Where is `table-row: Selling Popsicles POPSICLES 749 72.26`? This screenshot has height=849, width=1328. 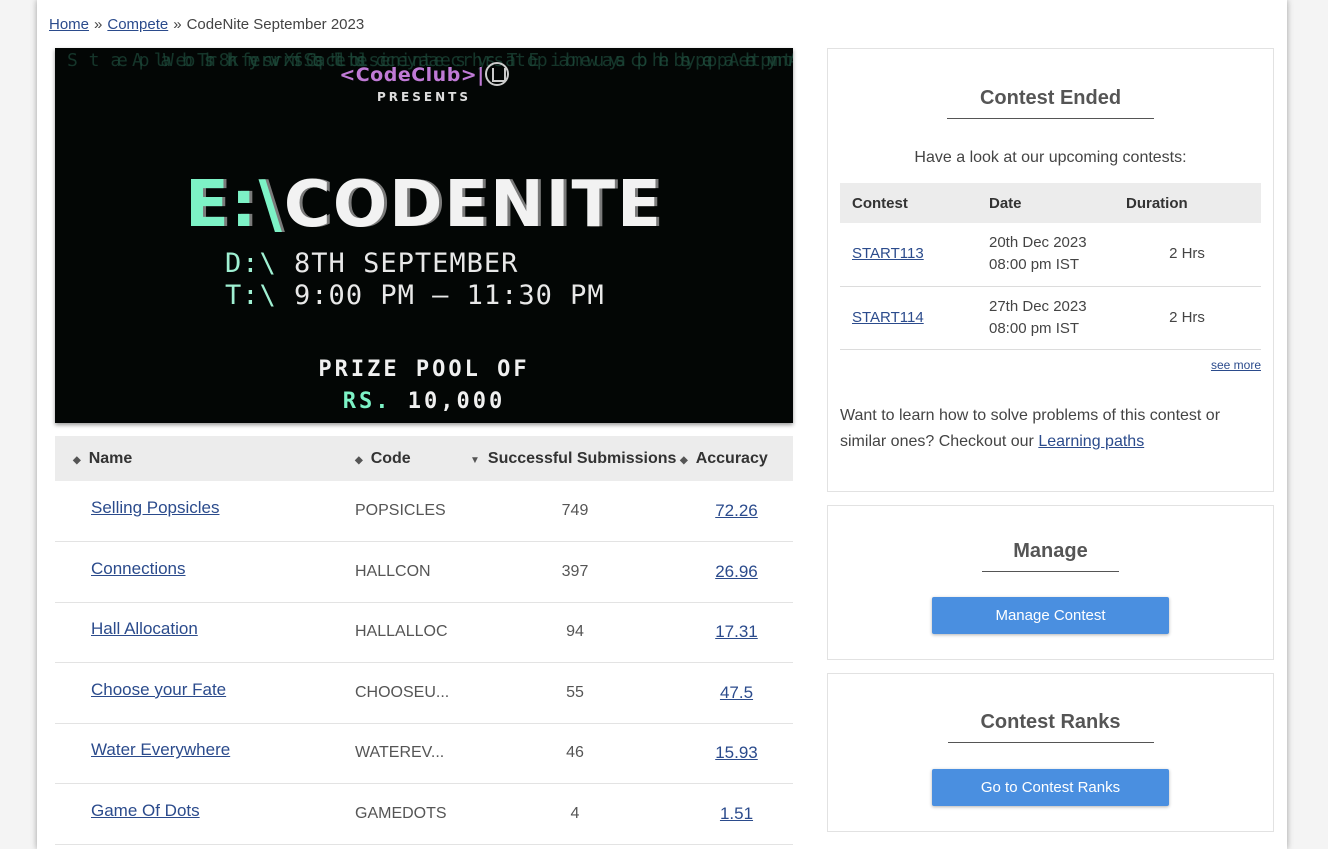 table-row: Selling Popsicles POPSICLES 749 72.26 is located at coordinates (424, 511).